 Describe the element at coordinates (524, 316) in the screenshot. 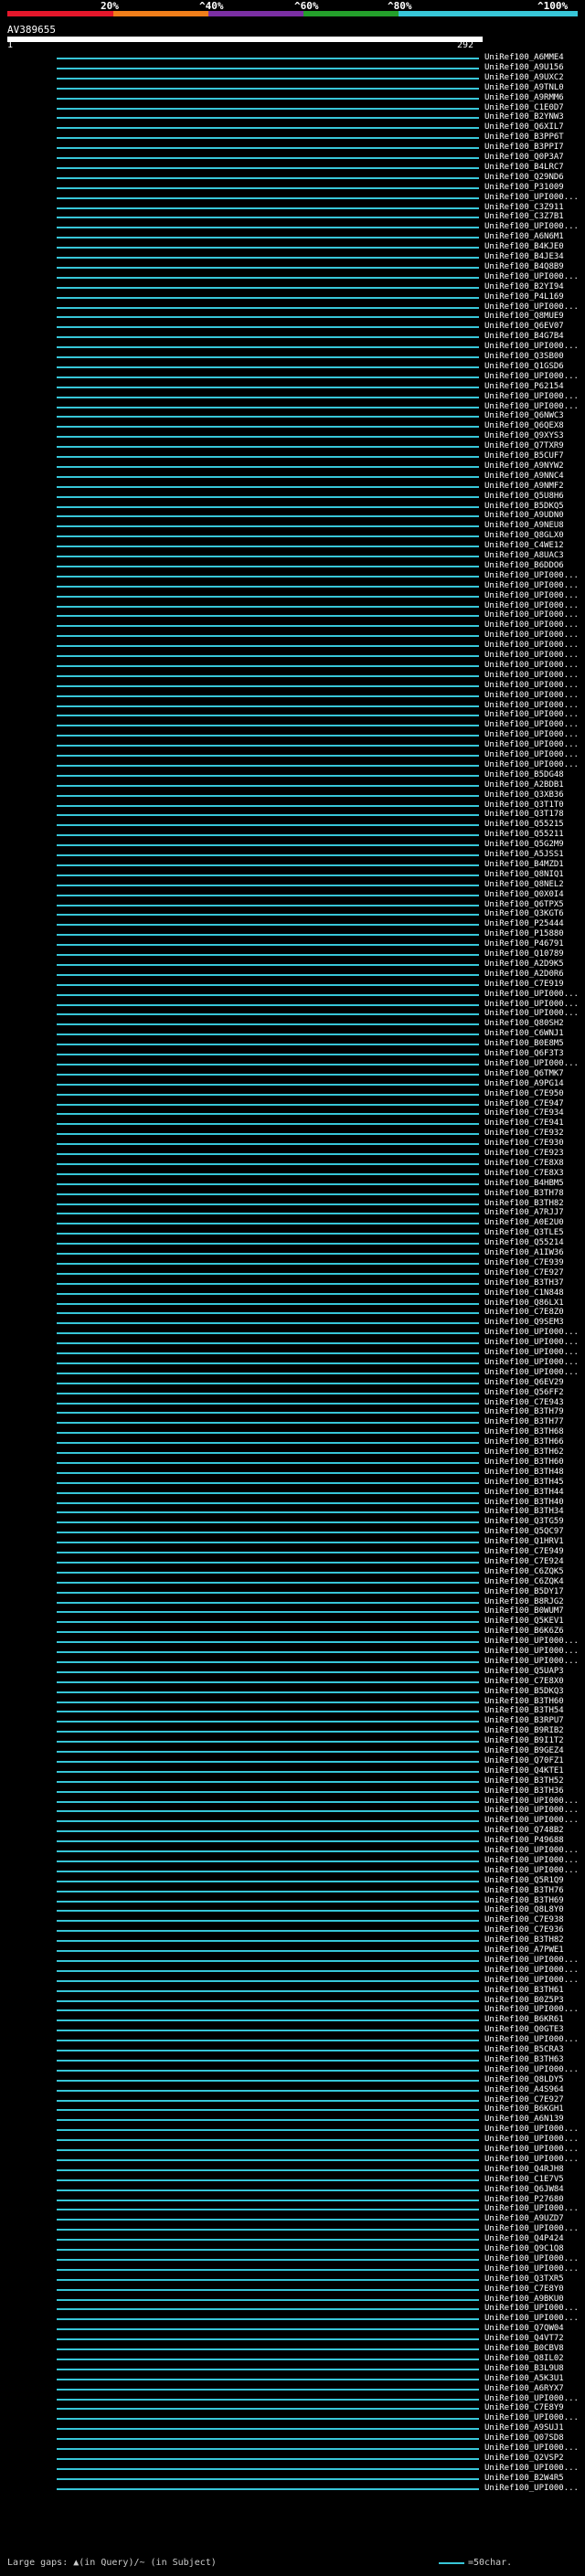

I see `hit-link: UniRef100_Q8MUE9` at that location.